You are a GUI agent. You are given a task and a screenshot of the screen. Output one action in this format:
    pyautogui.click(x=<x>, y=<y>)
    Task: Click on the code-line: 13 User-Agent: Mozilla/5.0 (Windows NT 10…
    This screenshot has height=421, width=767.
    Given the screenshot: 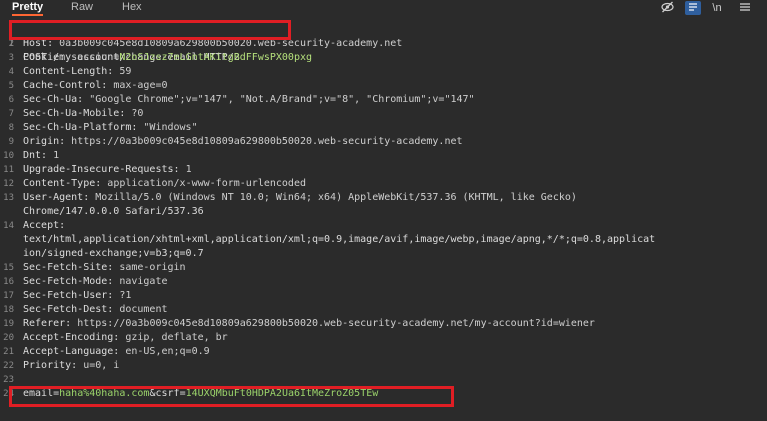 What is the action you would take?
    pyautogui.click(x=383, y=198)
    